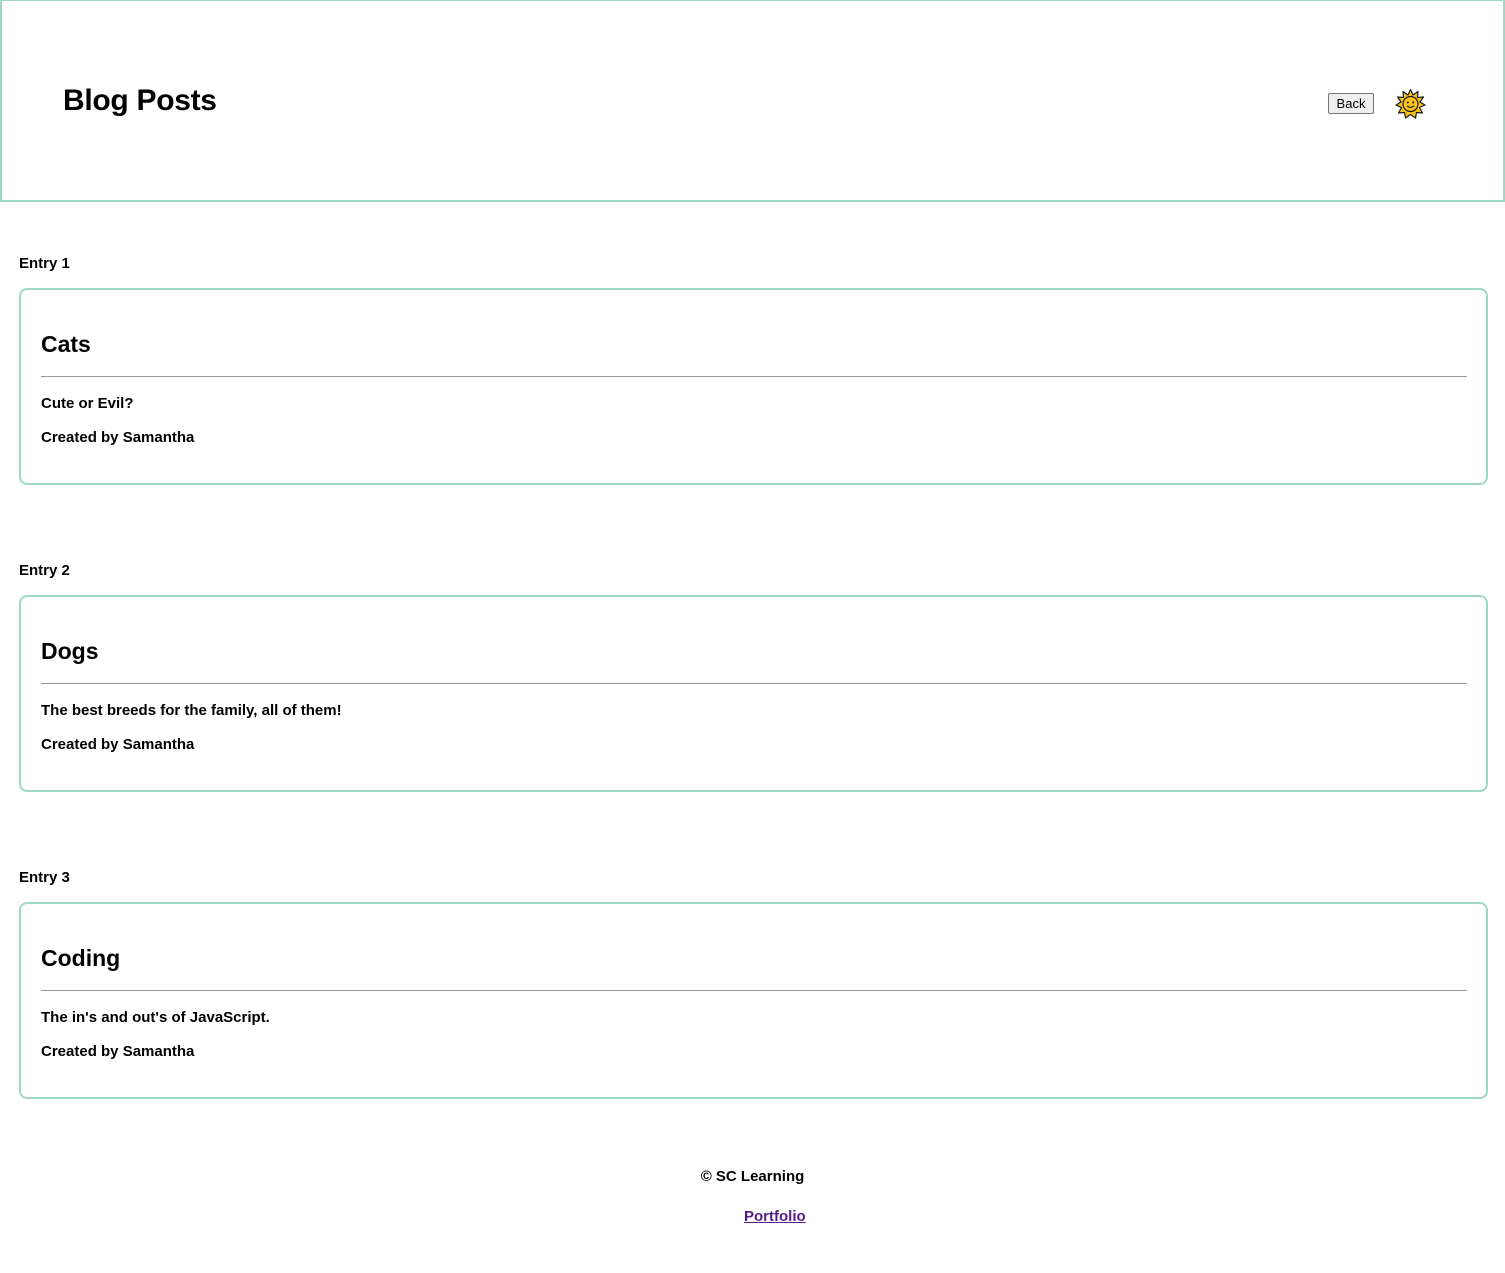  I want to click on entry-label: Entry 2, so click(44, 570).